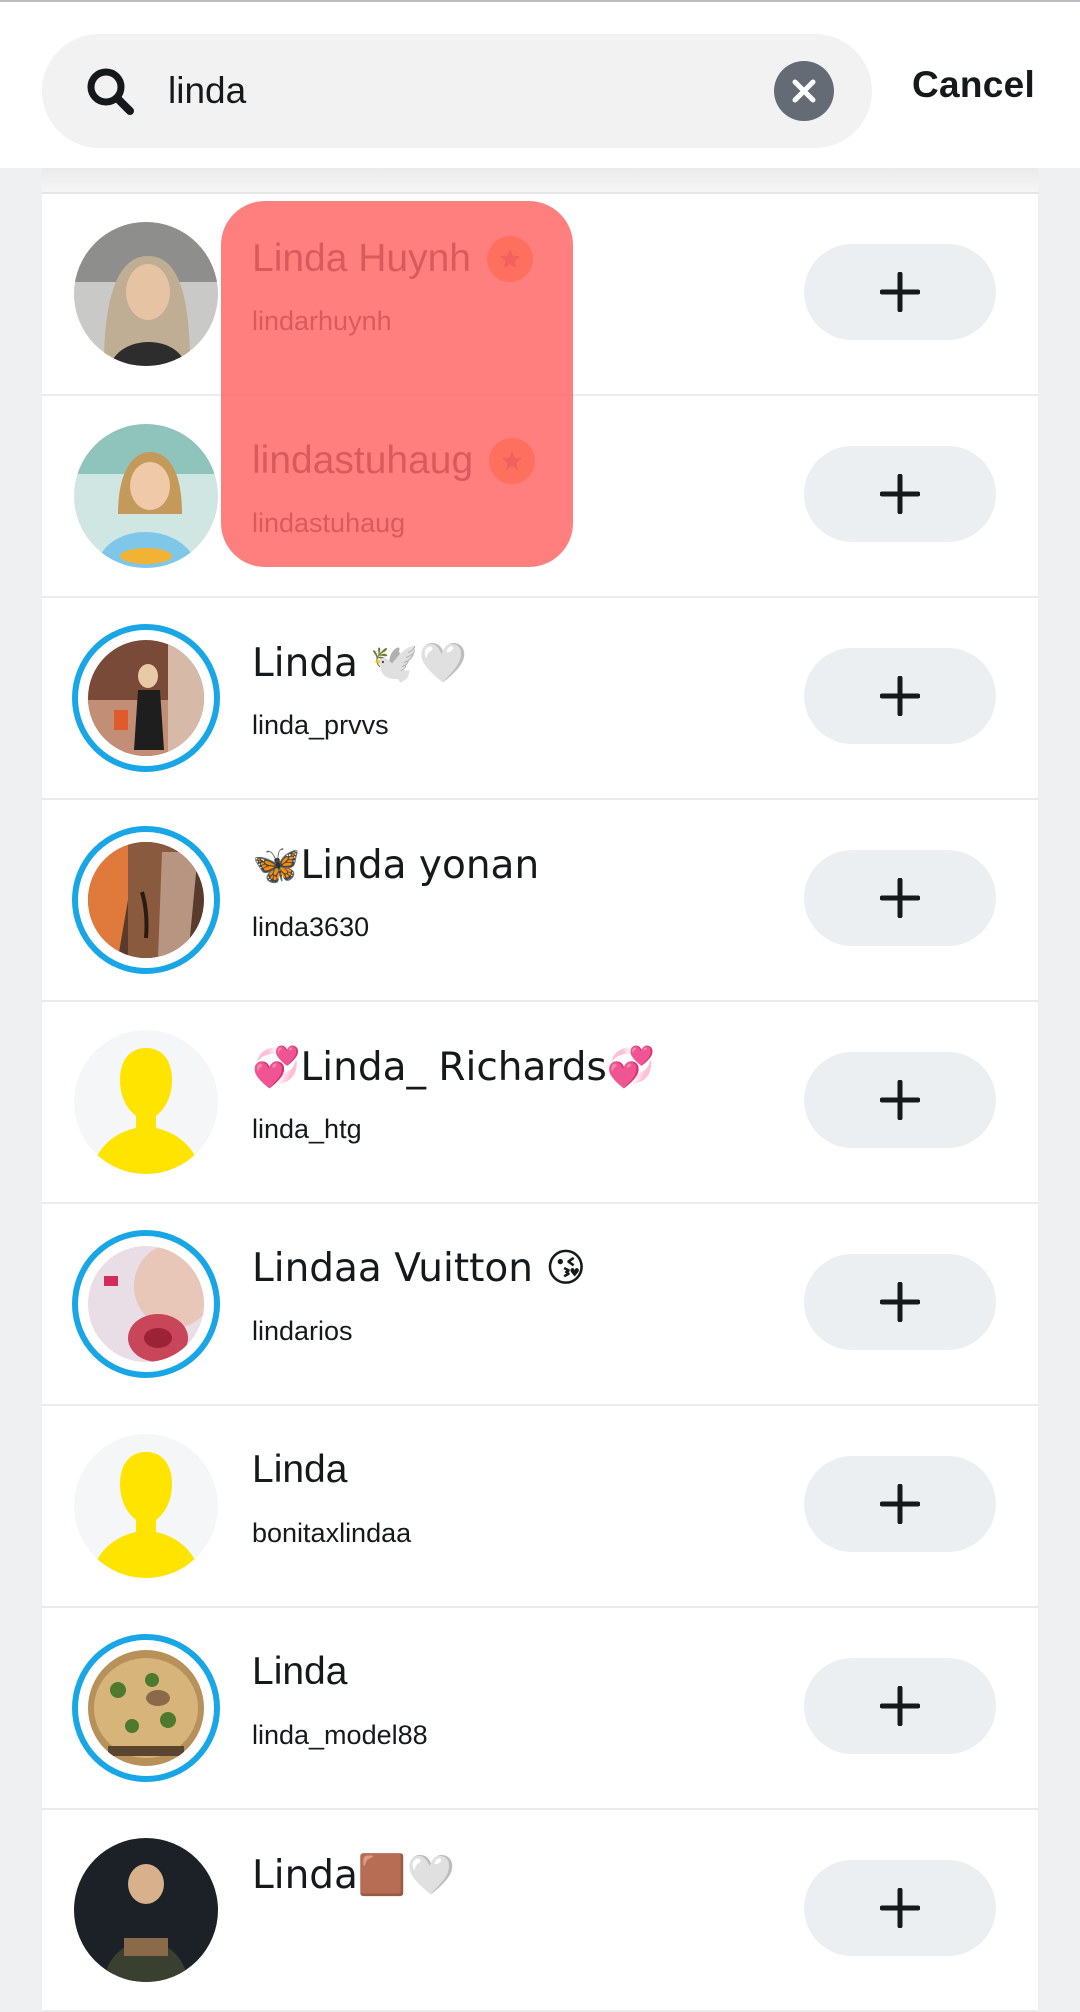  Describe the element at coordinates (540, 1305) in the screenshot. I see `list-item: Lindaa Vuitton 😘 lindarios` at that location.